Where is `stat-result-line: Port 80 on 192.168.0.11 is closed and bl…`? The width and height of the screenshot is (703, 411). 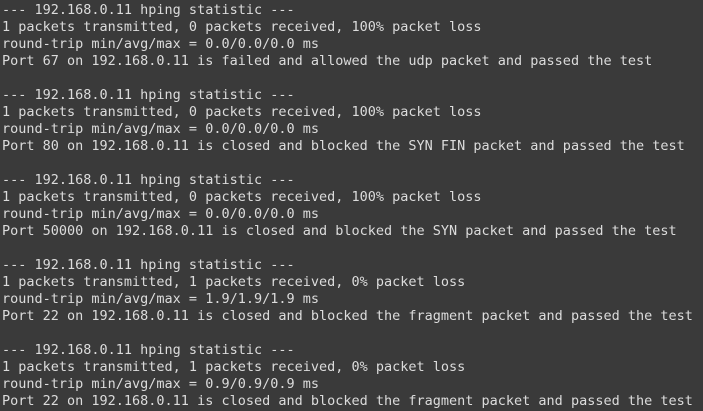
stat-result-line: Port 80 on 192.168.0.11 is closed and bl… is located at coordinates (343, 146).